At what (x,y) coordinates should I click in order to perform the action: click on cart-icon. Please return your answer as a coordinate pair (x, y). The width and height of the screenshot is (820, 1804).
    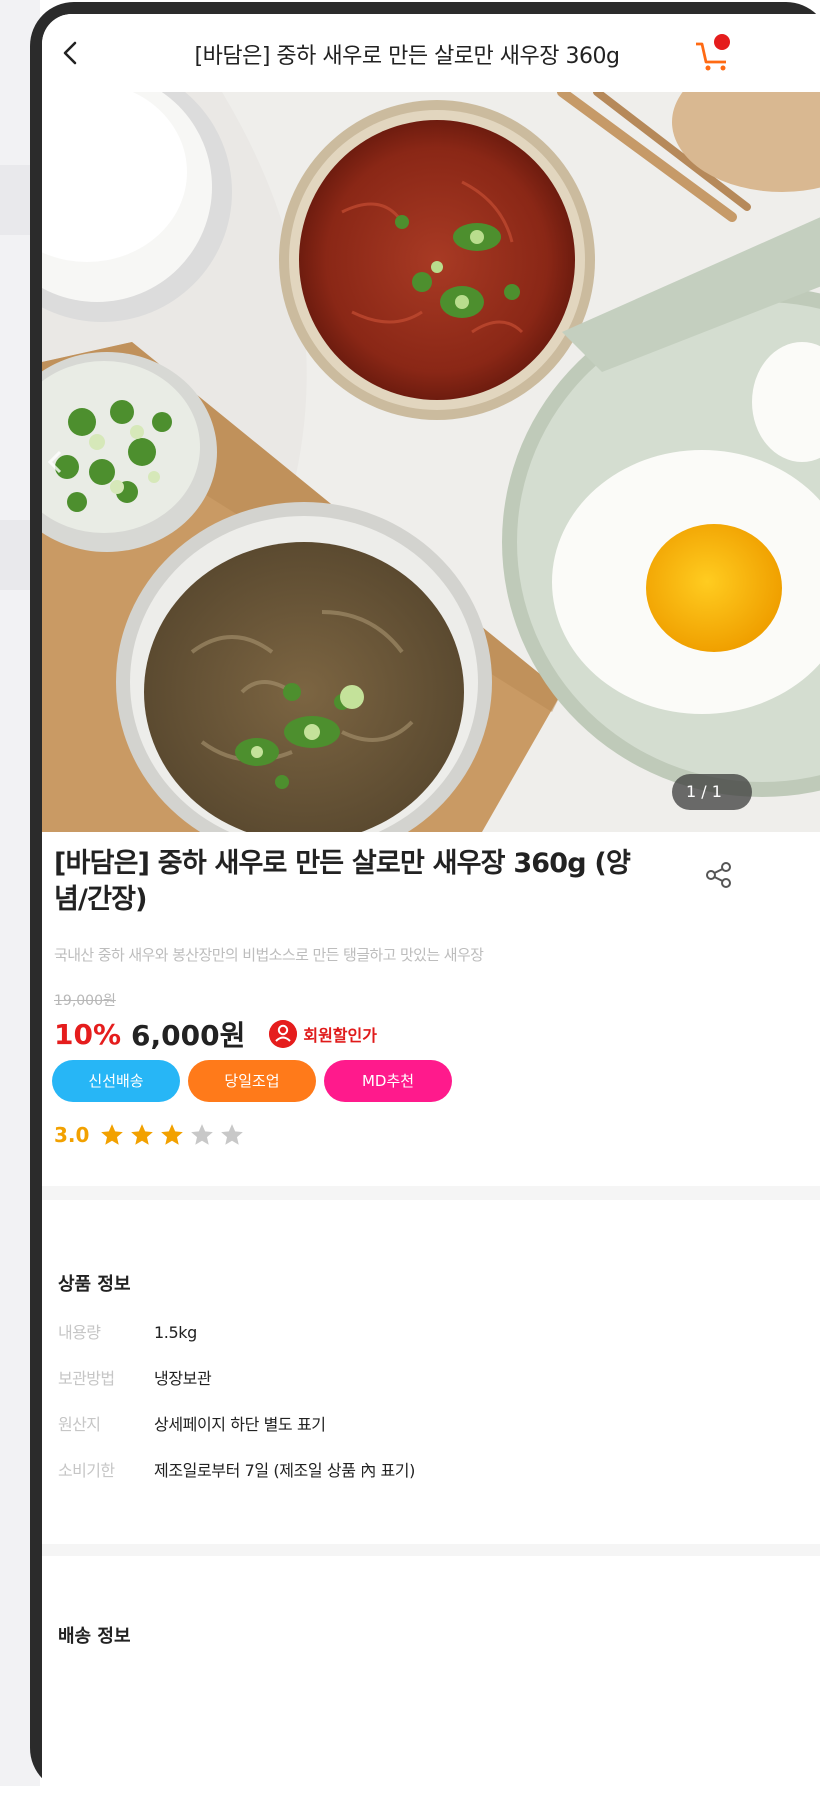
    Looking at the image, I should click on (714, 54).